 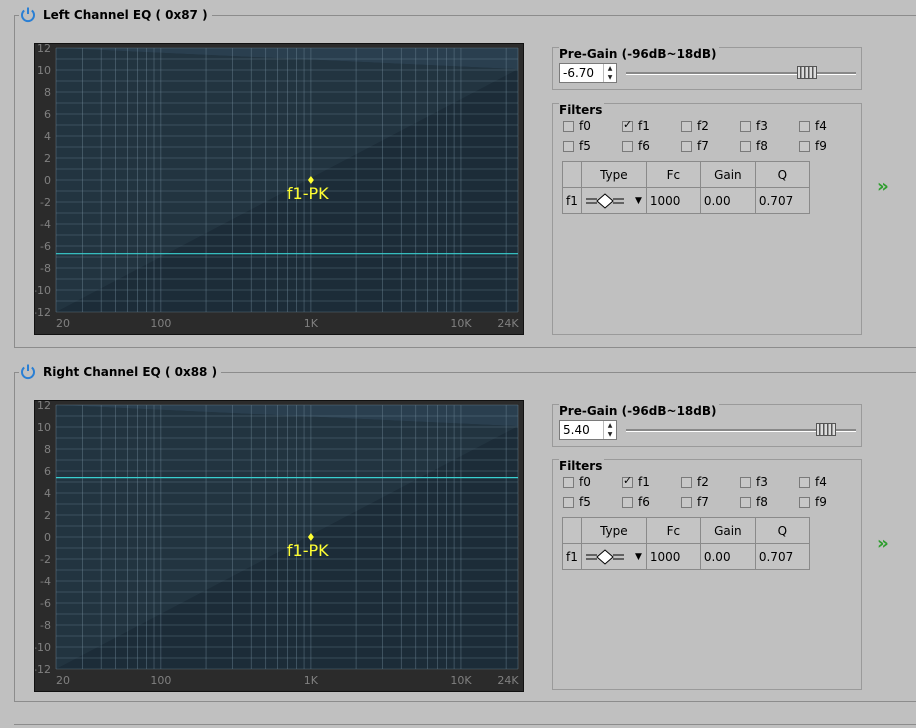 I want to click on peak-filter-icon, so click(x=604, y=200).